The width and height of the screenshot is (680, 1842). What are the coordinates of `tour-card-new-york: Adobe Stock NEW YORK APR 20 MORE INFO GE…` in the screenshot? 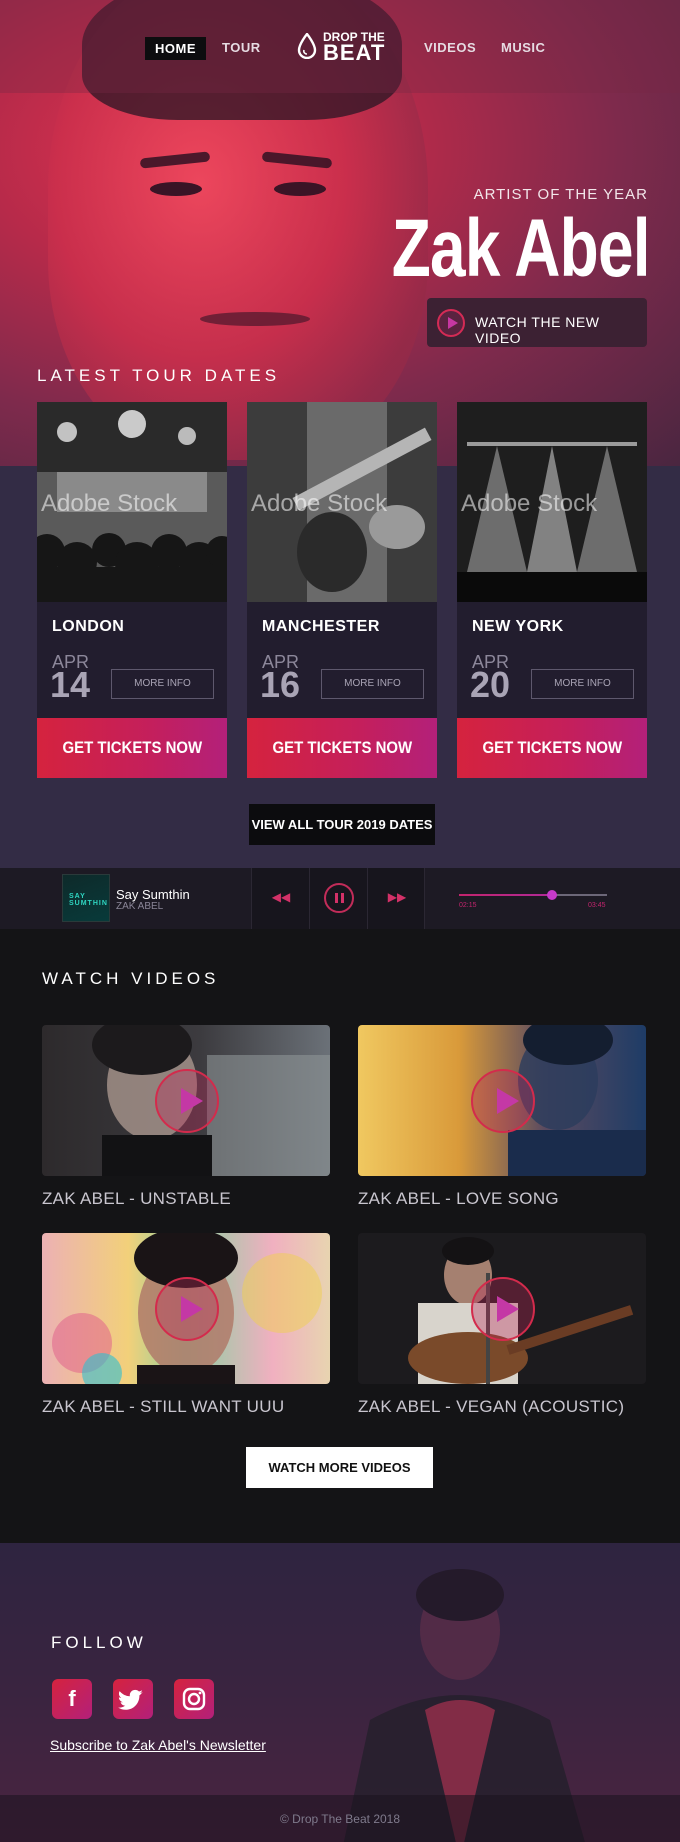 It's located at (552, 590).